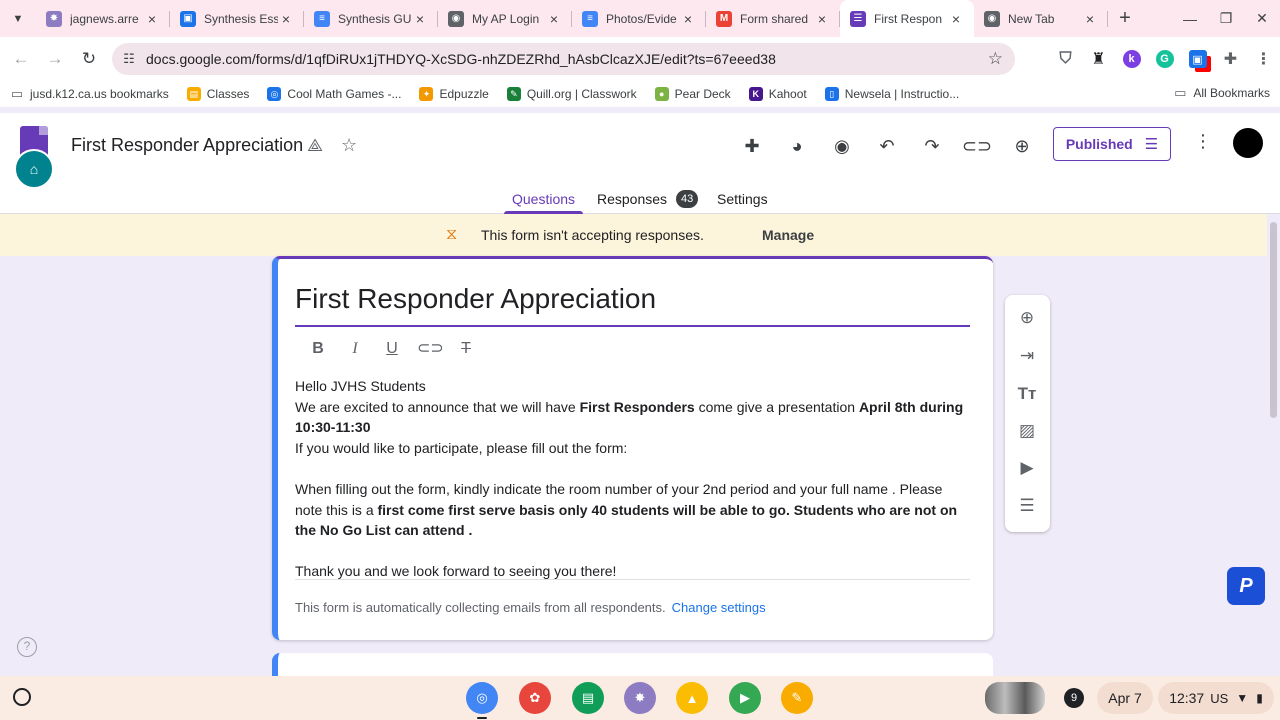  What do you see at coordinates (632, 305) in the screenshot?
I see `form-title-field: First Responder Appreciation` at bounding box center [632, 305].